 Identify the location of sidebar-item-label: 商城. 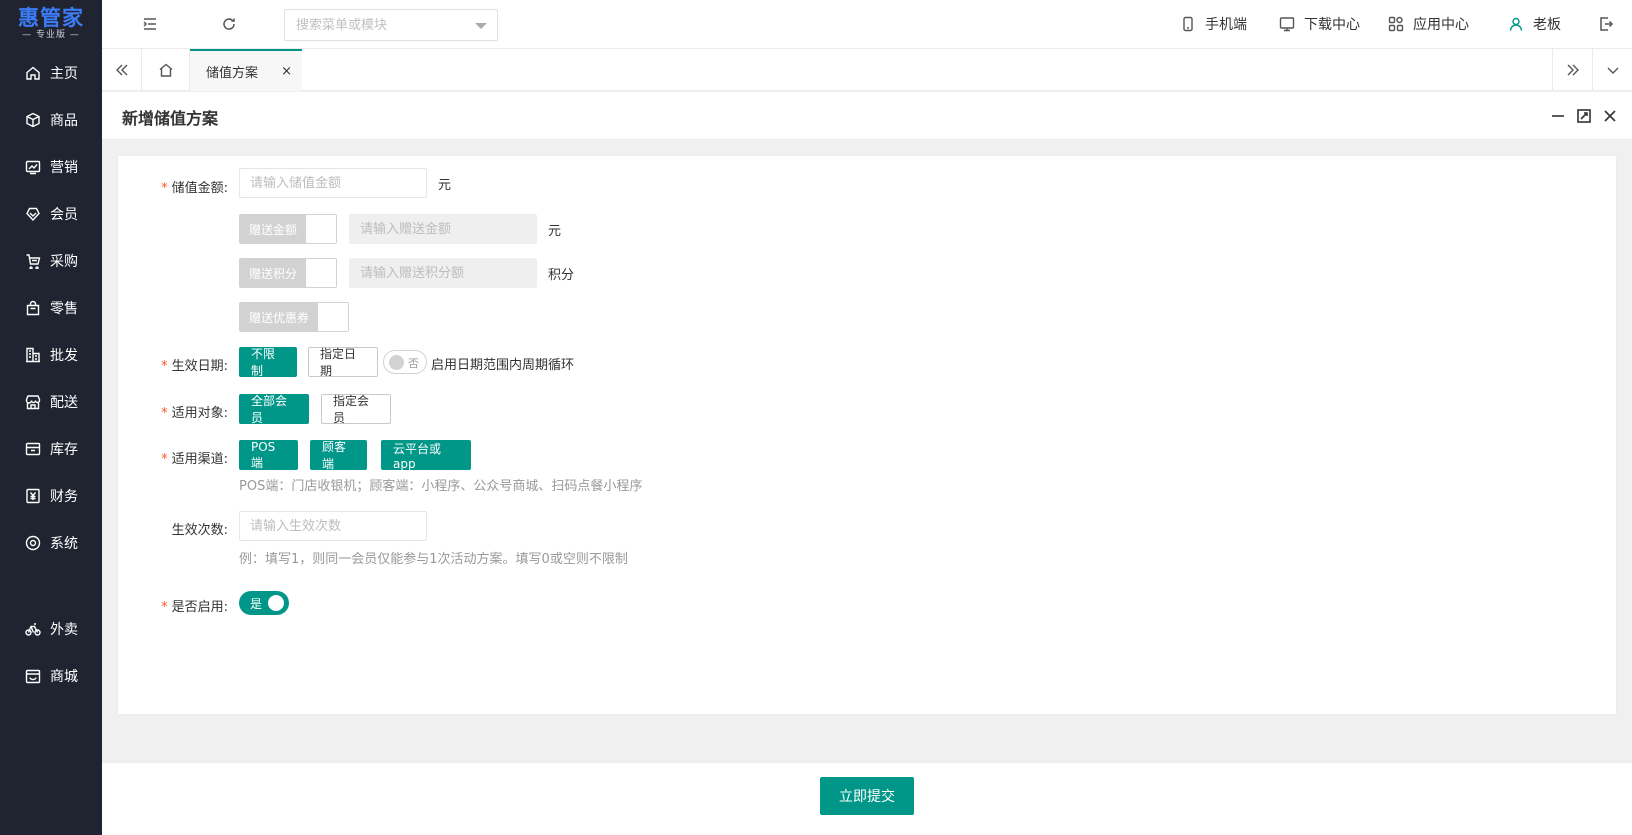
(64, 677).